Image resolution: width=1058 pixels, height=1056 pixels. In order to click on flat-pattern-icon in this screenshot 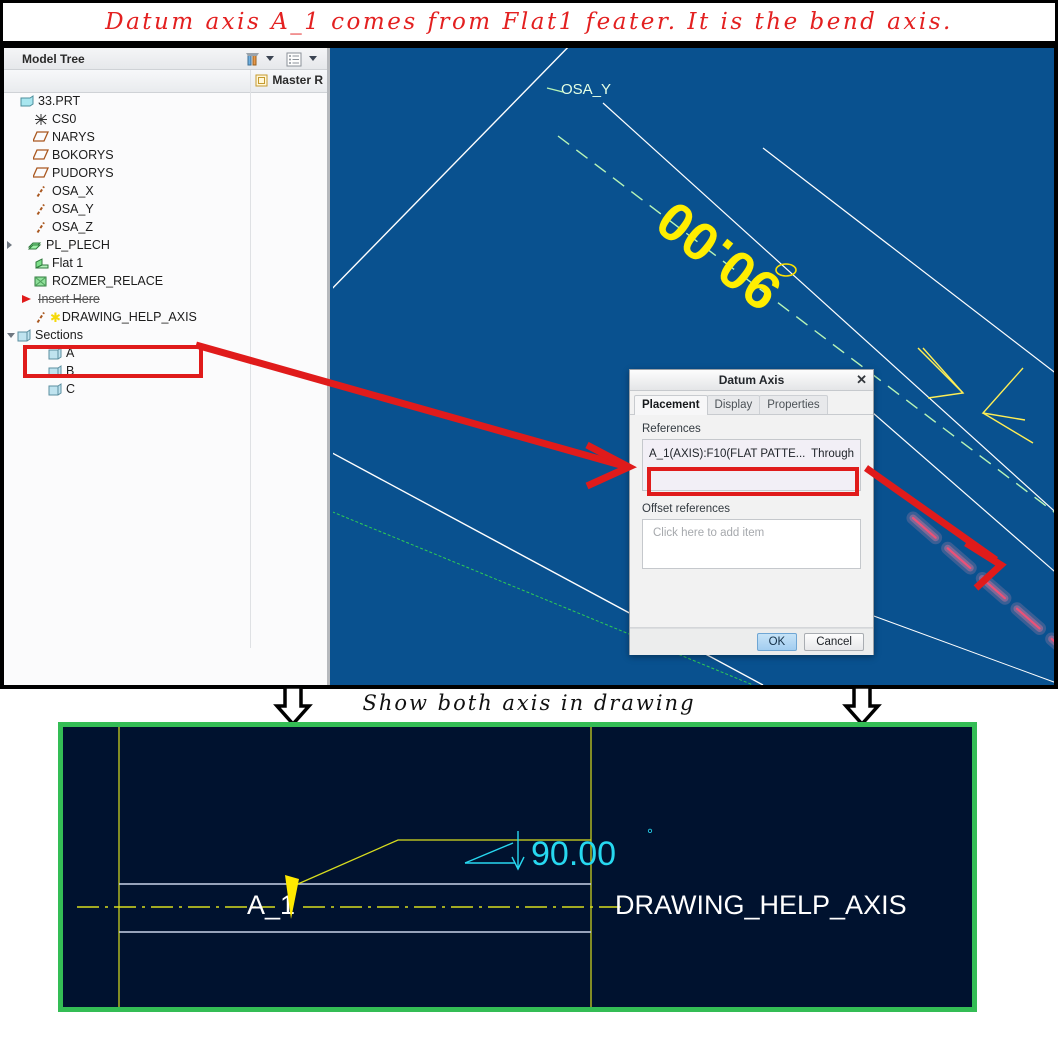, I will do `click(41, 263)`.